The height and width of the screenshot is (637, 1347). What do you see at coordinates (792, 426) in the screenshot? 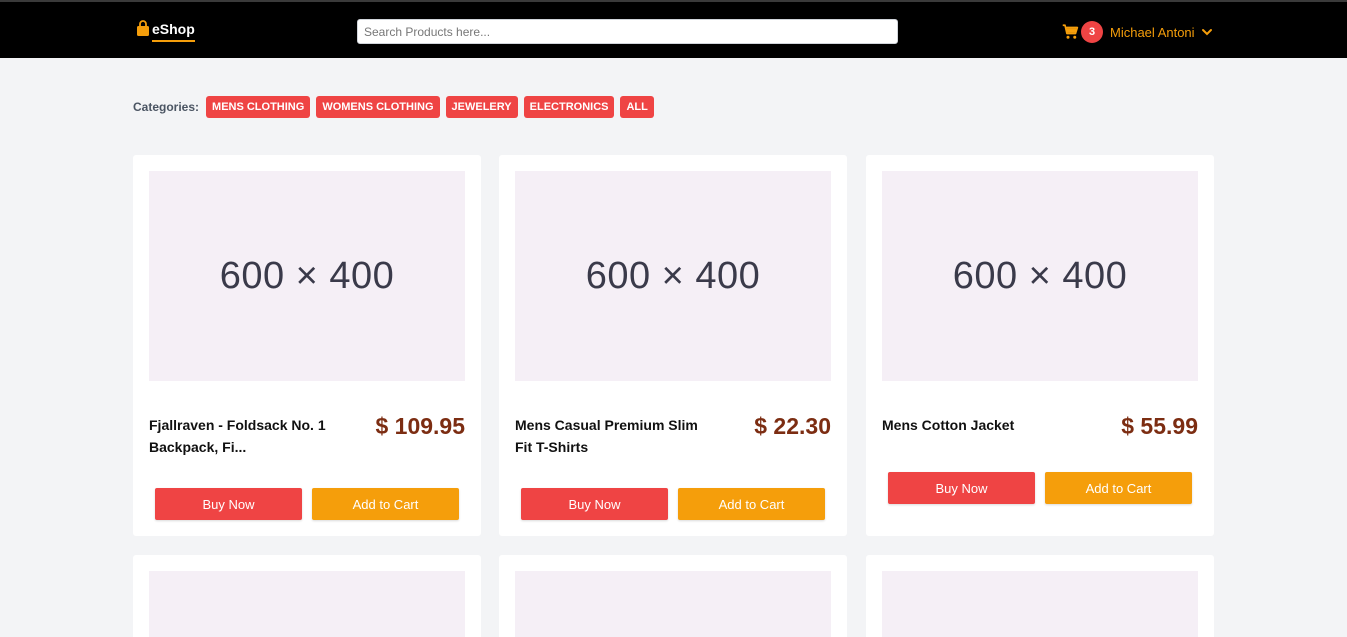
I see `product-price: $ 22.30` at bounding box center [792, 426].